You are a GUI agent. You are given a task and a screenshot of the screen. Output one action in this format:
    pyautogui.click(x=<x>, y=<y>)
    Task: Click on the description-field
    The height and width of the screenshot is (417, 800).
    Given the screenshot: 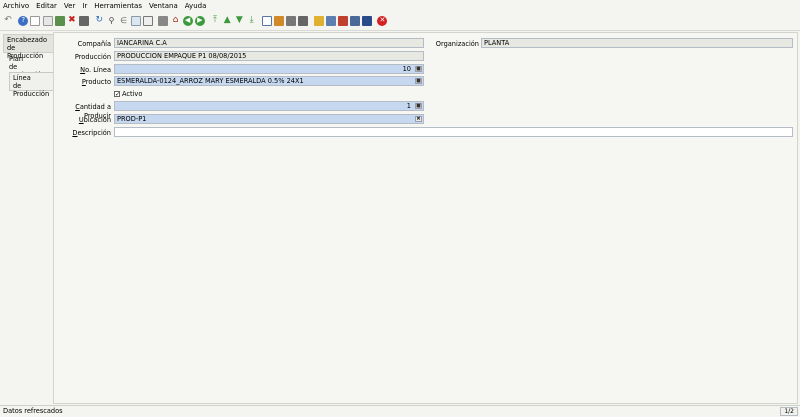 What is the action you would take?
    pyautogui.click(x=453, y=132)
    